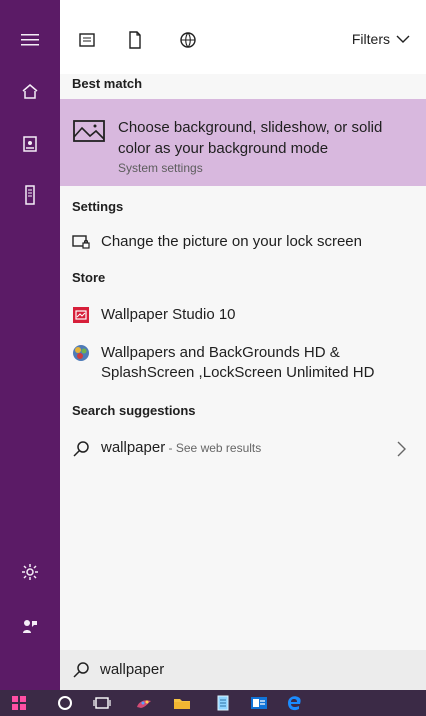  Describe the element at coordinates (134, 410) in the screenshot. I see `search-suggestions-heading: Search suggestions` at that location.